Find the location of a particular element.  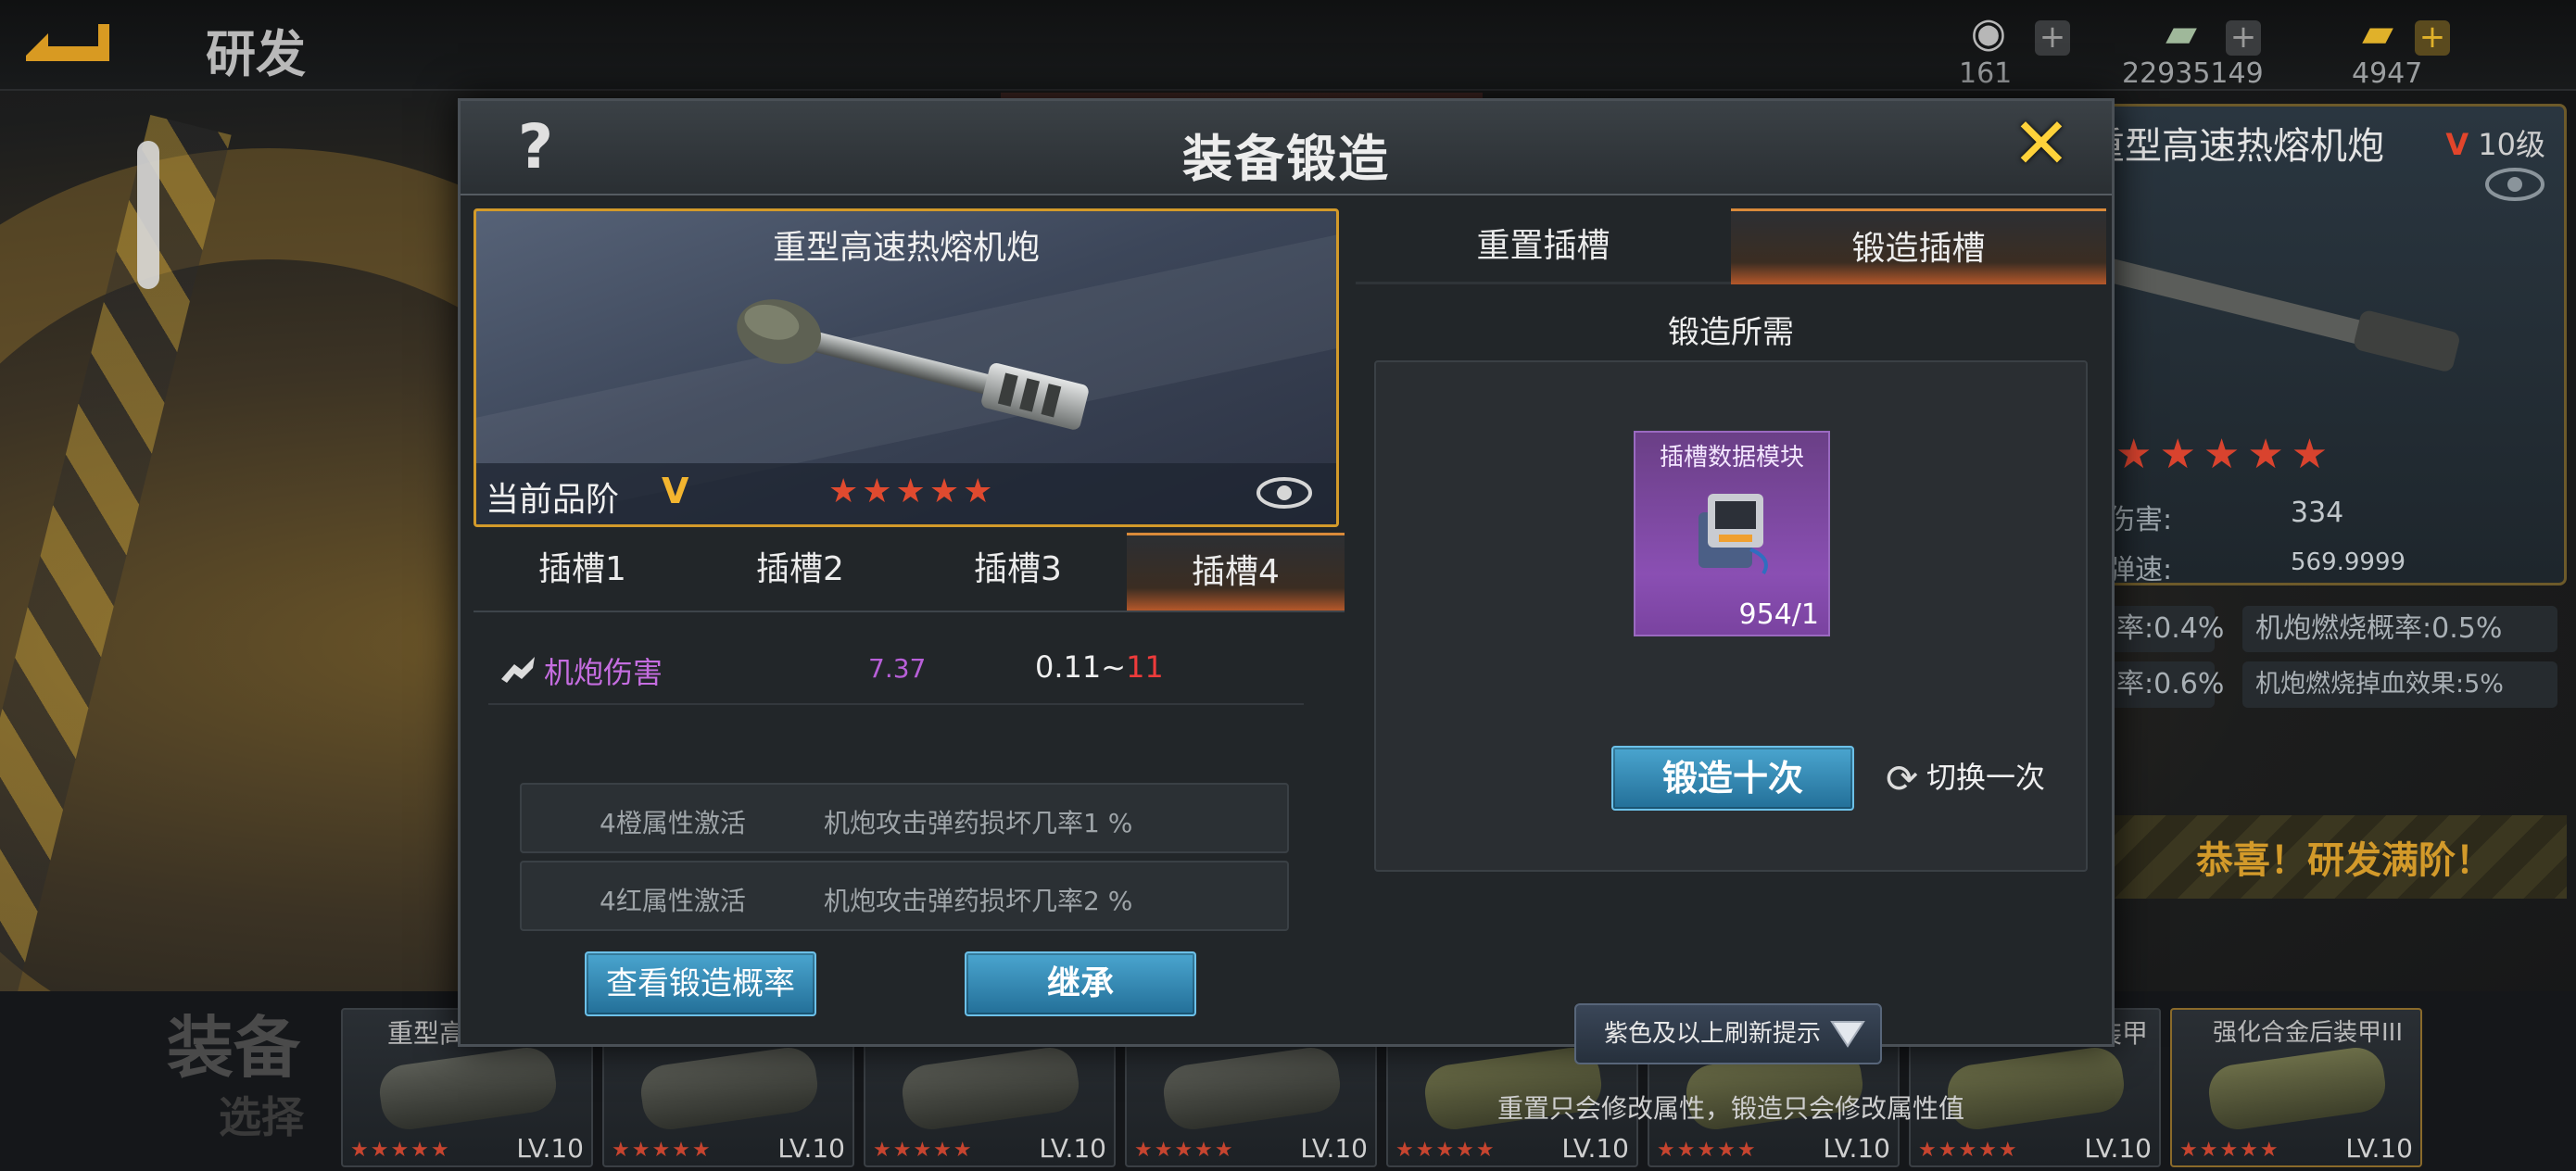

equipment-grade: V is located at coordinates (2457, 145).